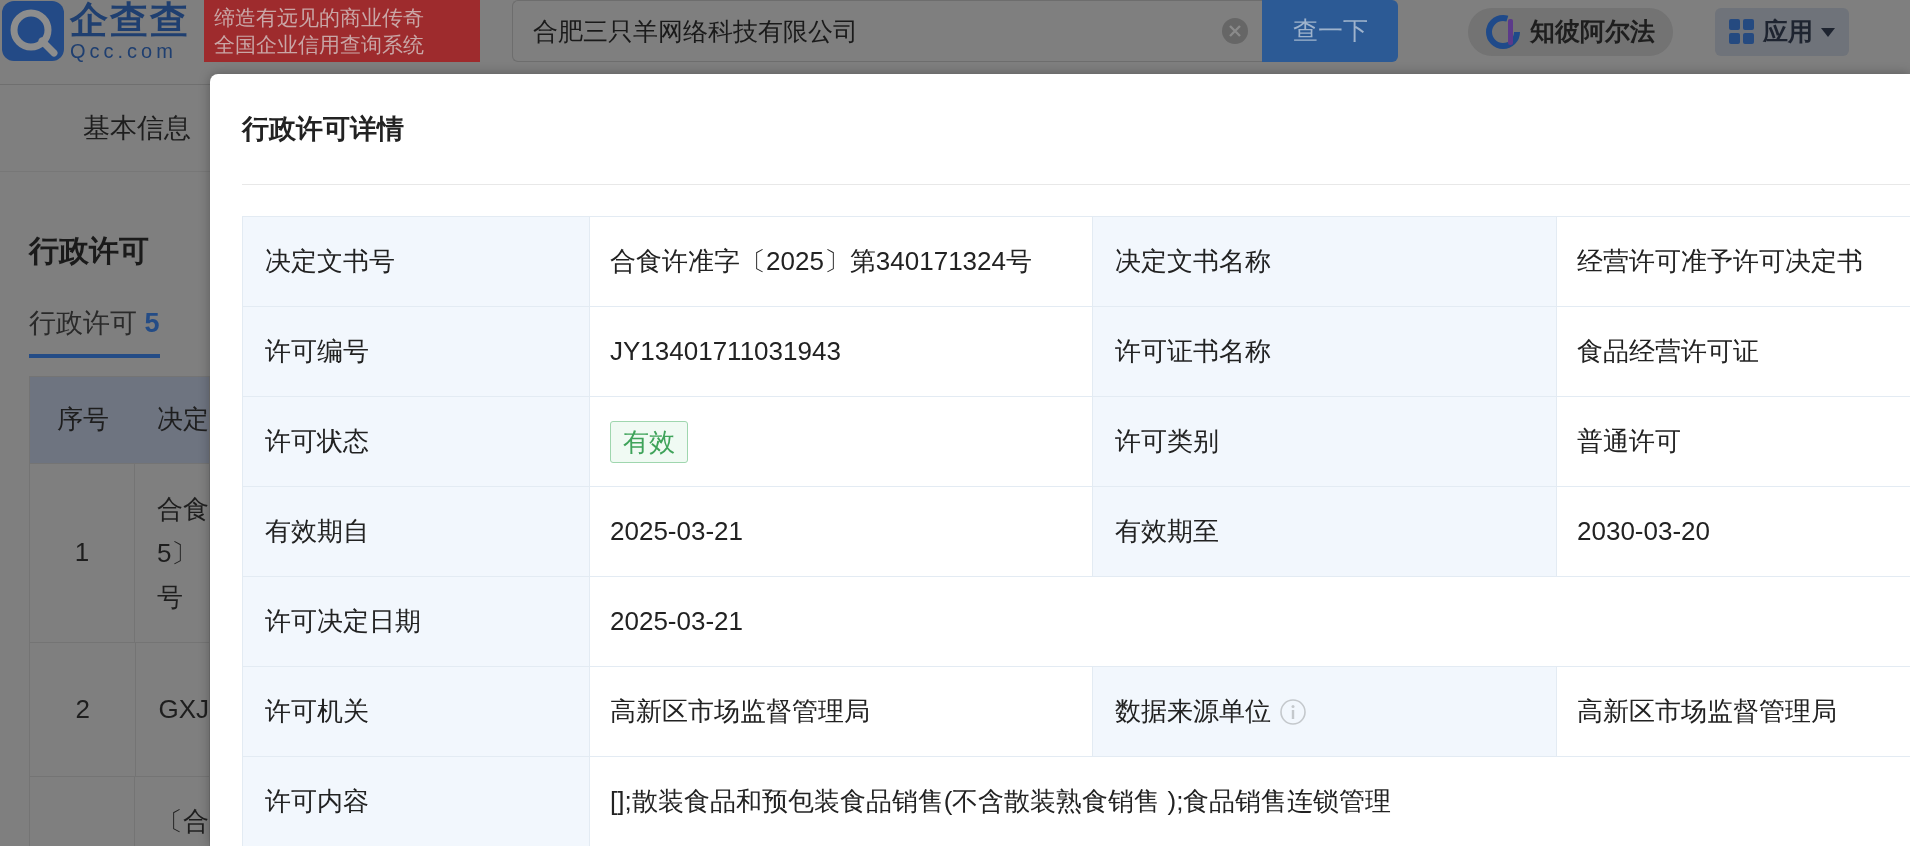  Describe the element at coordinates (170, 597) in the screenshot. I see `table-cell-text: 号` at that location.